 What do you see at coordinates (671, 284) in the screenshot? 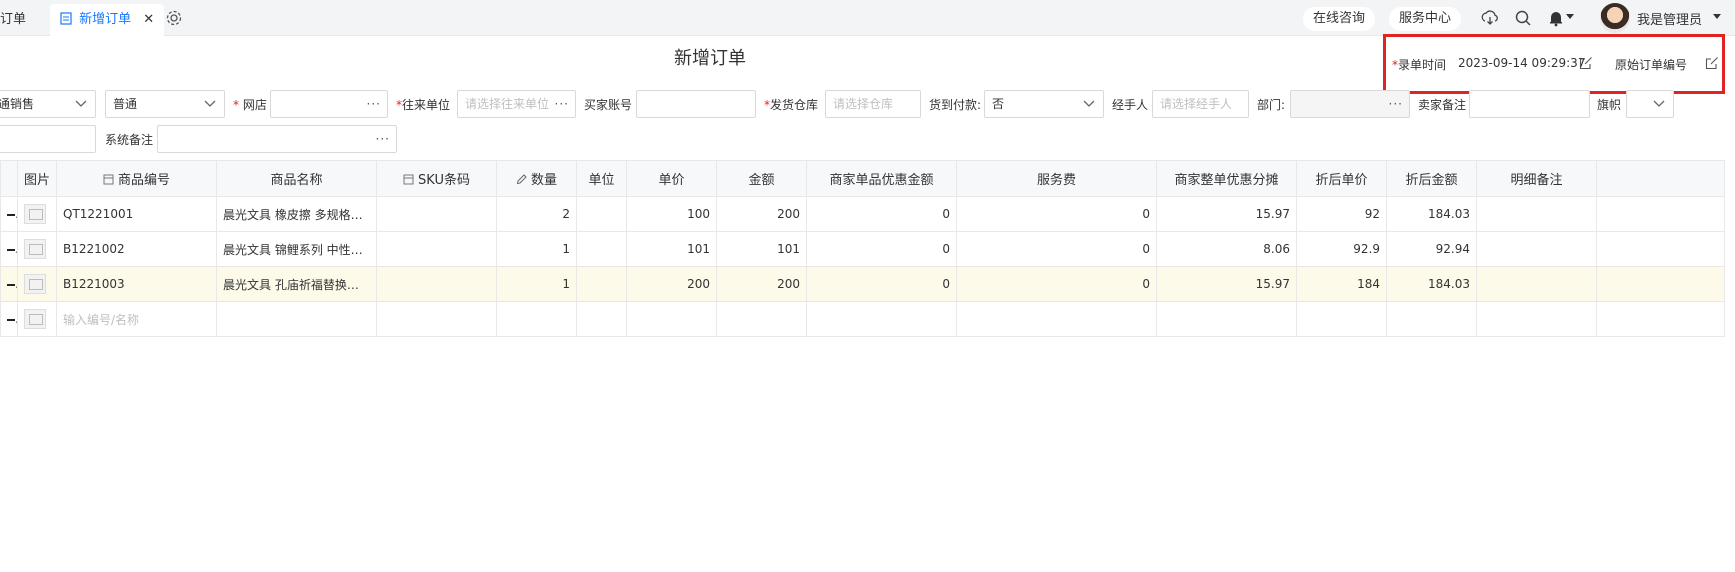
I see `cell-price: 200` at bounding box center [671, 284].